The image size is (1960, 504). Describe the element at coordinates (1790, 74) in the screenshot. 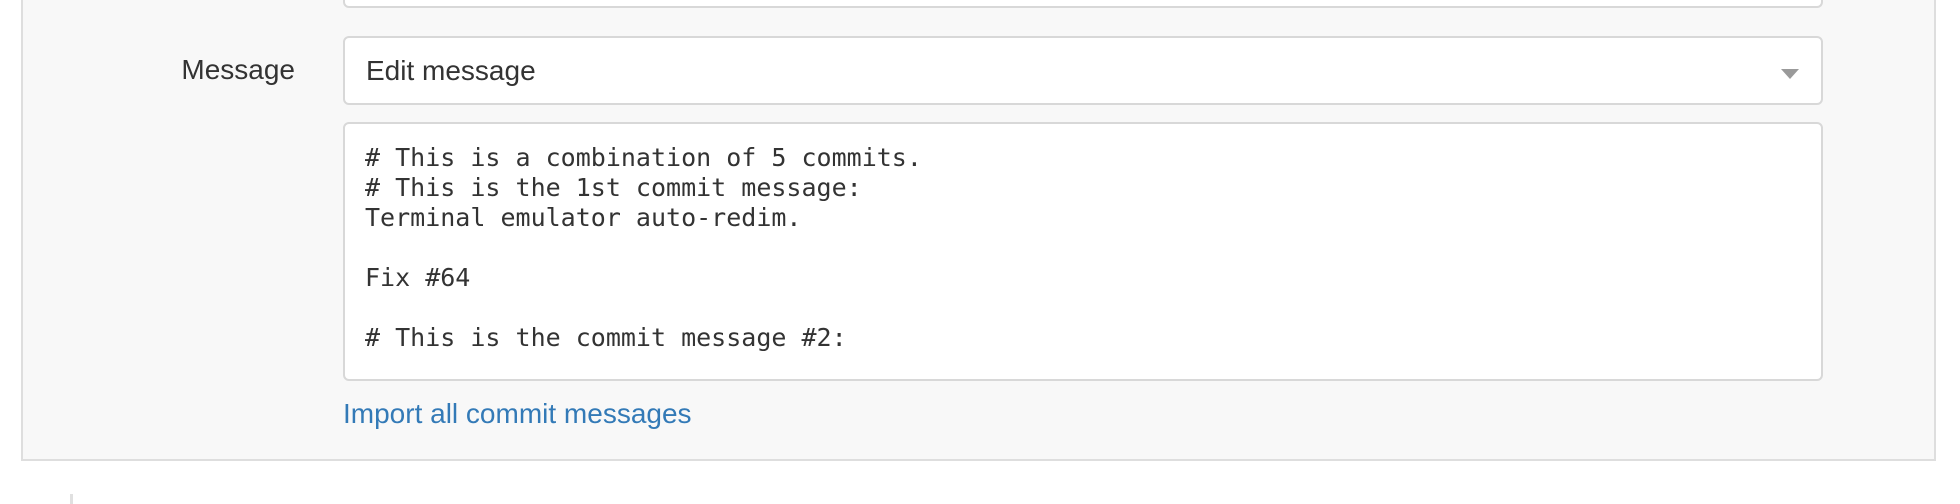

I see `chevron-down-icon` at that location.